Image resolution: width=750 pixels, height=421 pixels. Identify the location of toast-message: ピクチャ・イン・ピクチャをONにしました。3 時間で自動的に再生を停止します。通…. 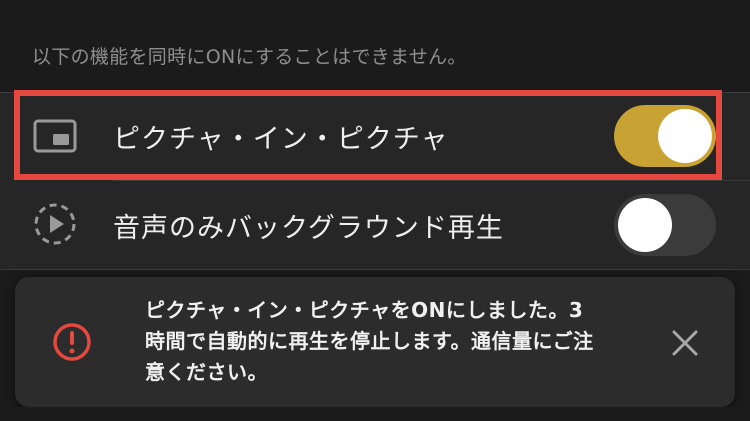
(395, 341).